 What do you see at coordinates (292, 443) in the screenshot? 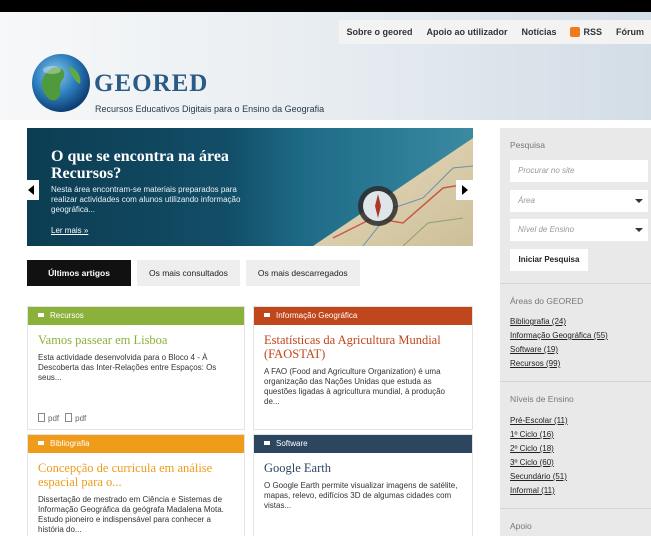
I see `card-category: Software` at bounding box center [292, 443].